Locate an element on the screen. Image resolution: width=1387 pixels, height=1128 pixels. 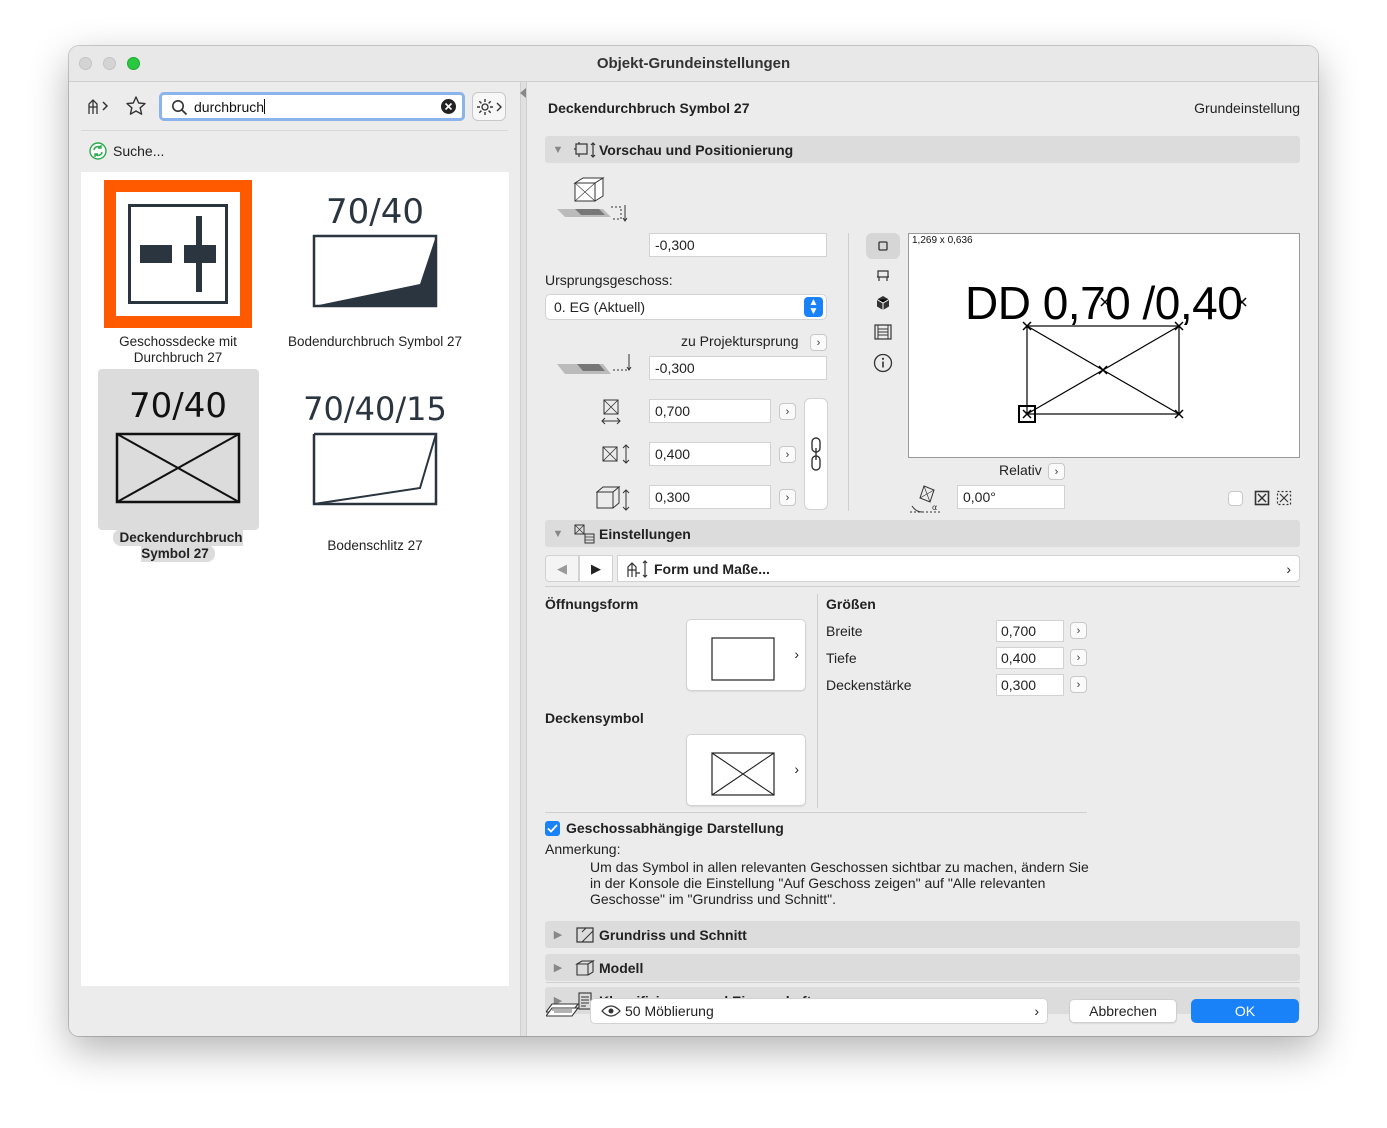
collapse-panel-icon is located at coordinates (523, 93).